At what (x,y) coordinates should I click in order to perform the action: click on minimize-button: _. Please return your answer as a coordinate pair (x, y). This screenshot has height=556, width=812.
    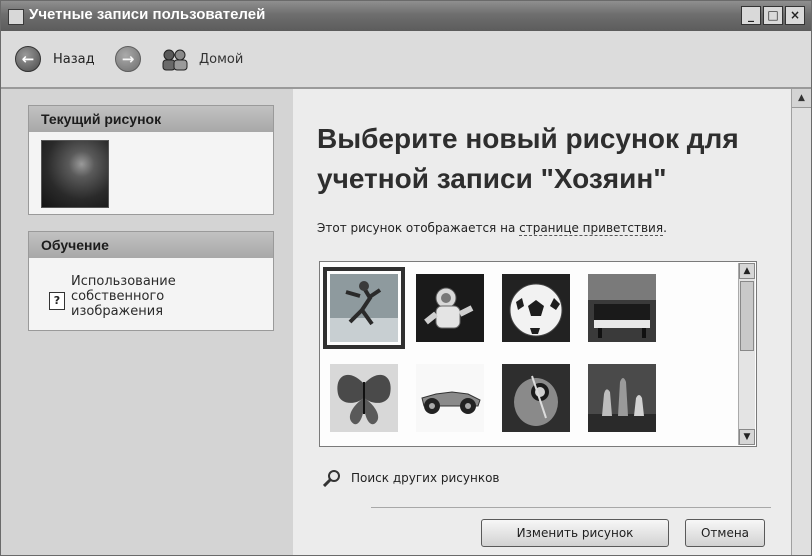
    Looking at the image, I should click on (751, 15).